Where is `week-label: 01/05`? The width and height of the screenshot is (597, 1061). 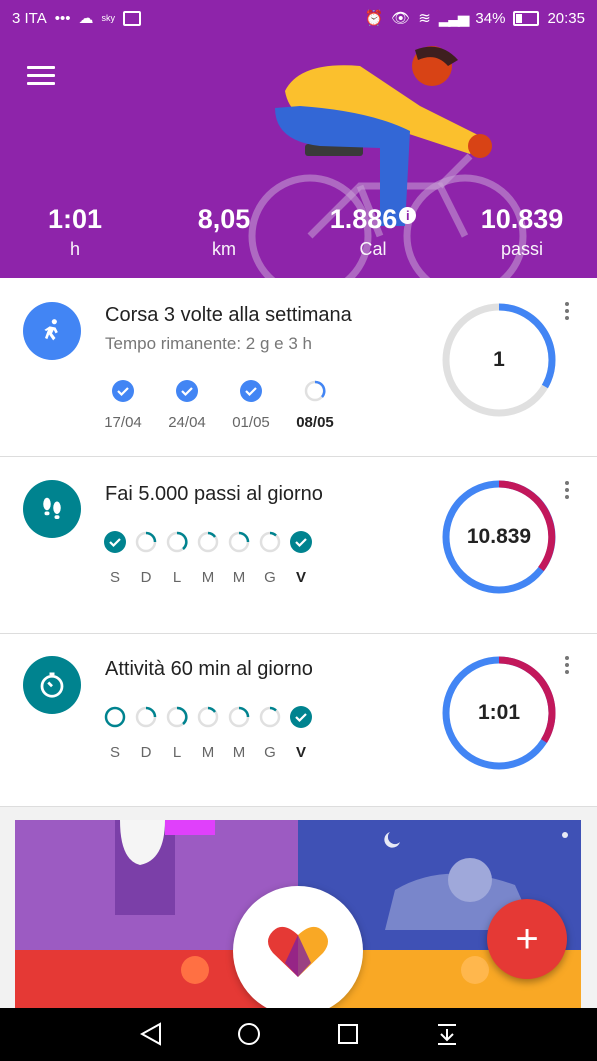
week-label: 01/05 is located at coordinates (251, 422).